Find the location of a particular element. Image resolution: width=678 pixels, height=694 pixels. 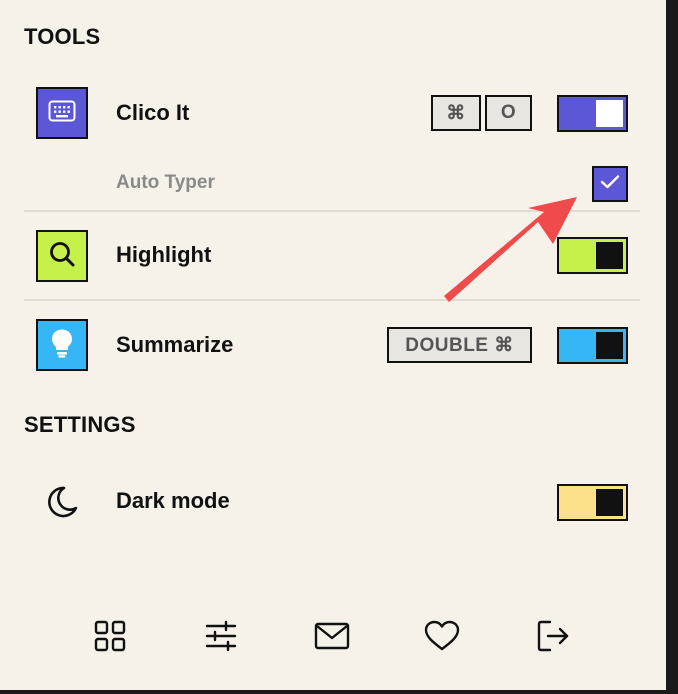

keyboard-icon is located at coordinates (62, 113).